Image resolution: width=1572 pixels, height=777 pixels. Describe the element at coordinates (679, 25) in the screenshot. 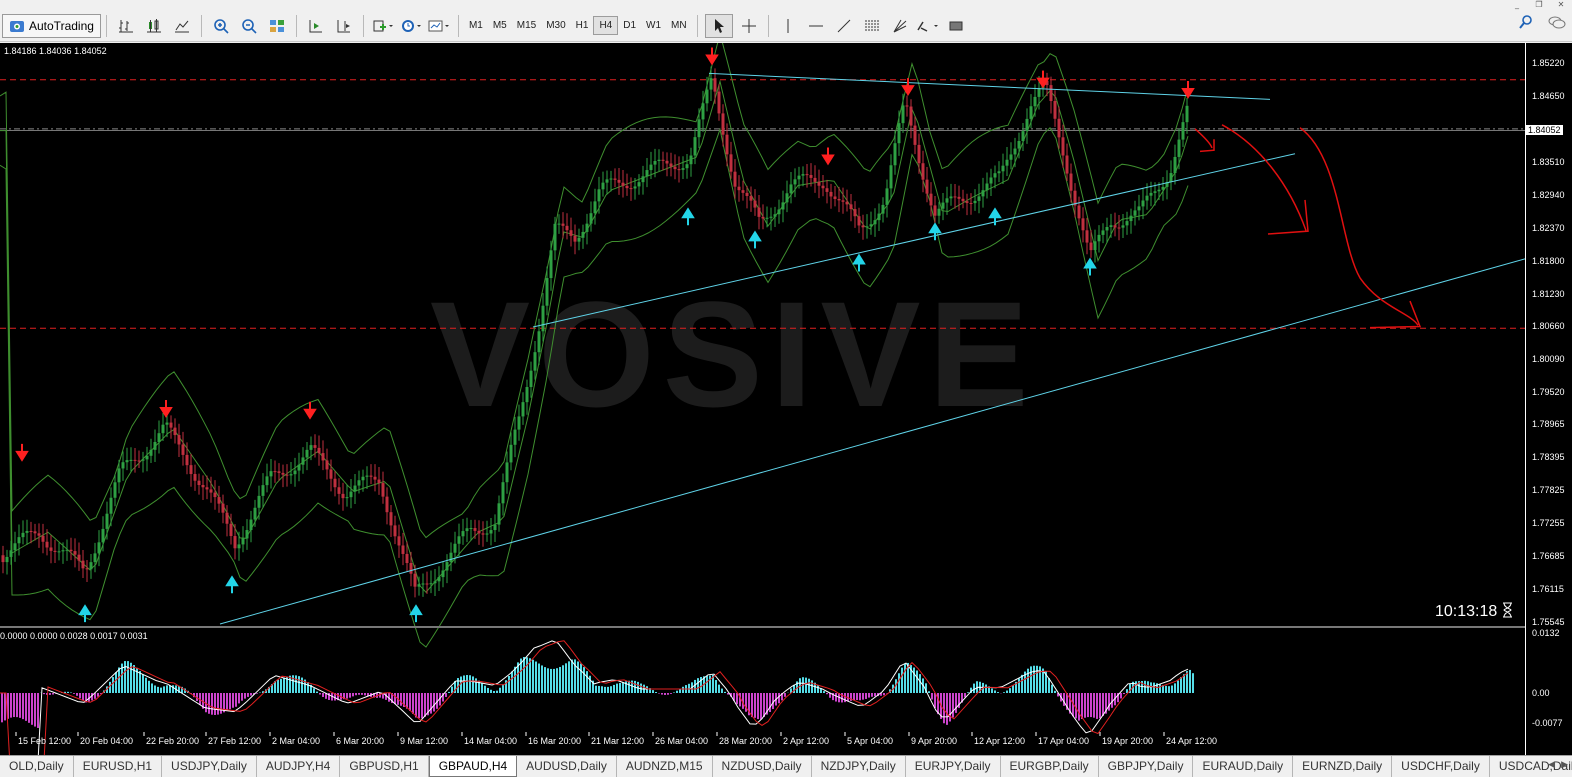

I see `tf-mn: MN` at that location.